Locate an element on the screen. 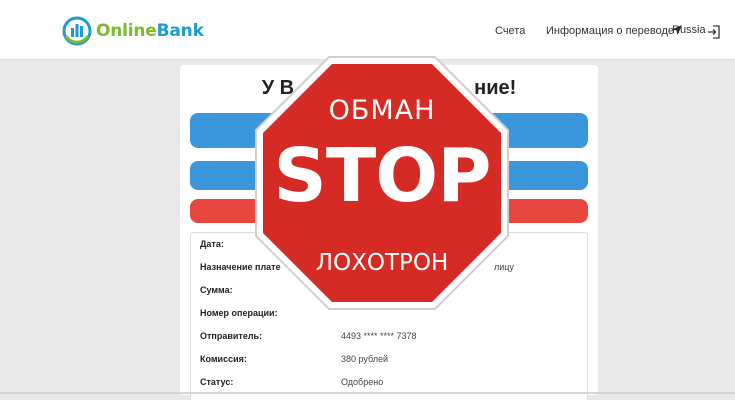  table-row: Отправитель: 4493 **** **** 7378 is located at coordinates (390, 339).